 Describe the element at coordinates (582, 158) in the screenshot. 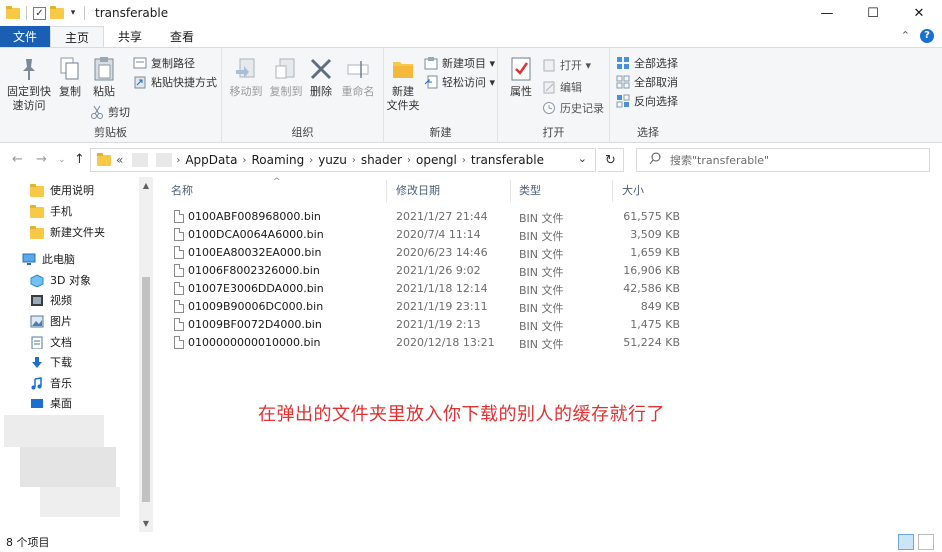

I see `address-dropdown-chevron-icon: ⌄` at that location.